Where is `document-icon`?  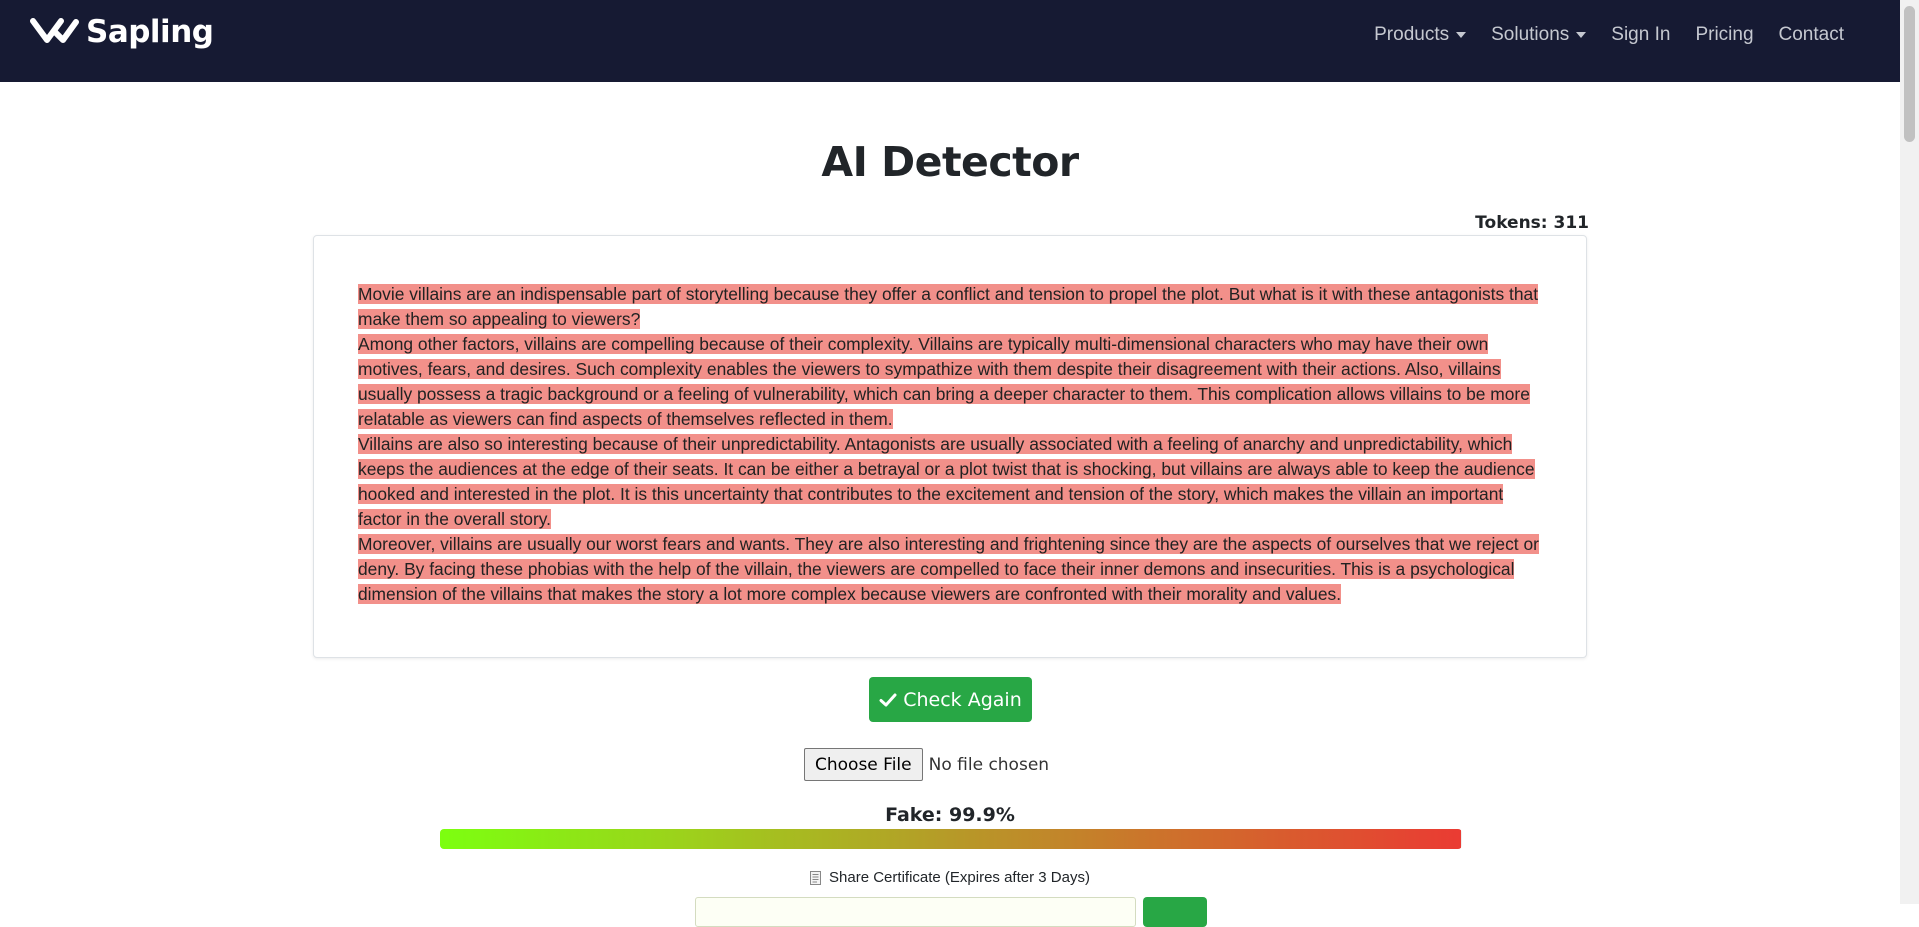 document-icon is located at coordinates (816, 877).